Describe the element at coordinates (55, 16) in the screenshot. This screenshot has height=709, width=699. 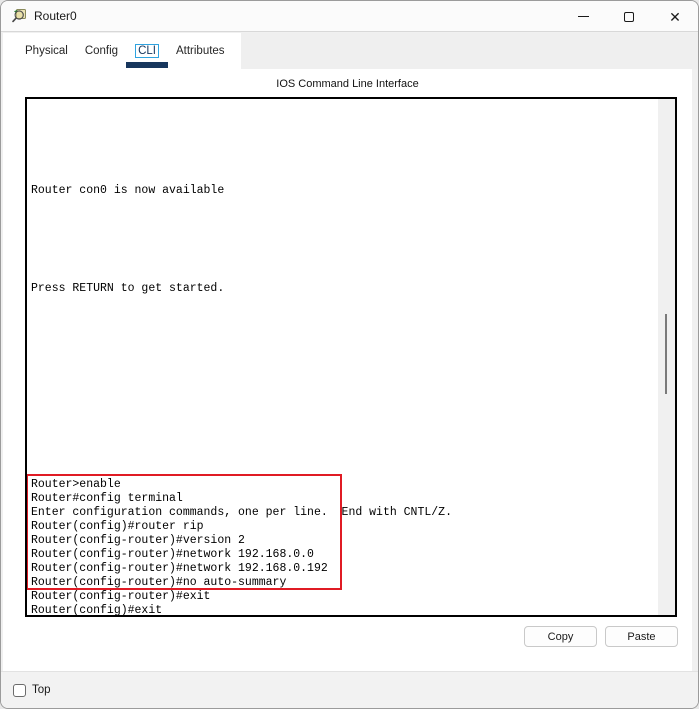
I see `window-title: Router0` at that location.